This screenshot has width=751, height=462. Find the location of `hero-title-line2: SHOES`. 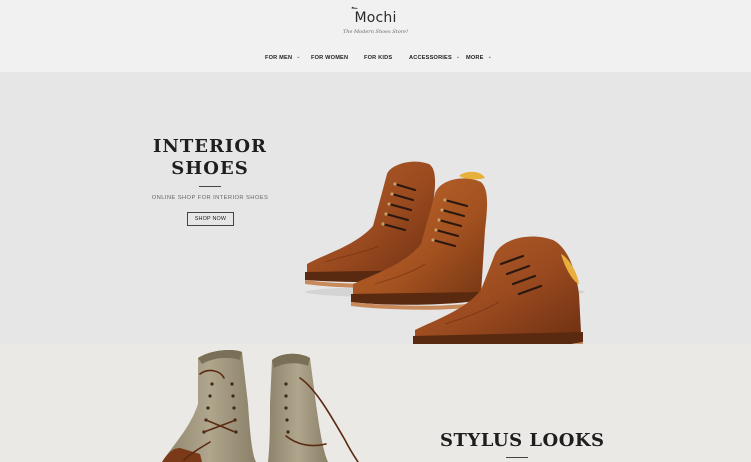

hero-title-line2: SHOES is located at coordinates (210, 168).